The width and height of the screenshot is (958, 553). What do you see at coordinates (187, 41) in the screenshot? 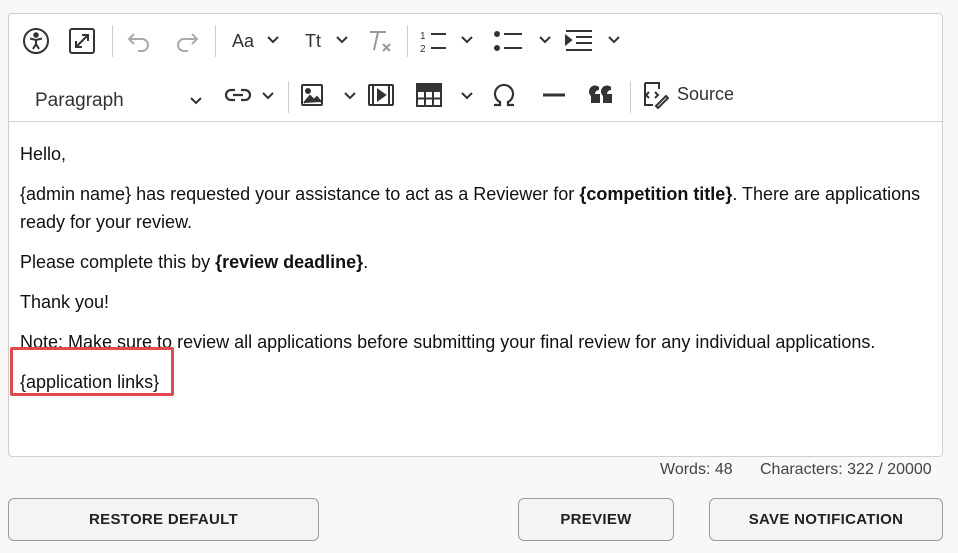
I see `redo-icon` at bounding box center [187, 41].